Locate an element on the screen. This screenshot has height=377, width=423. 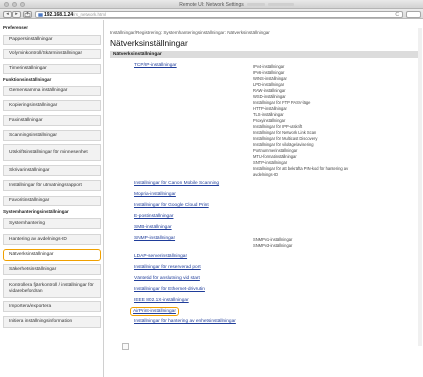
page-icon is located at coordinates (40, 14).